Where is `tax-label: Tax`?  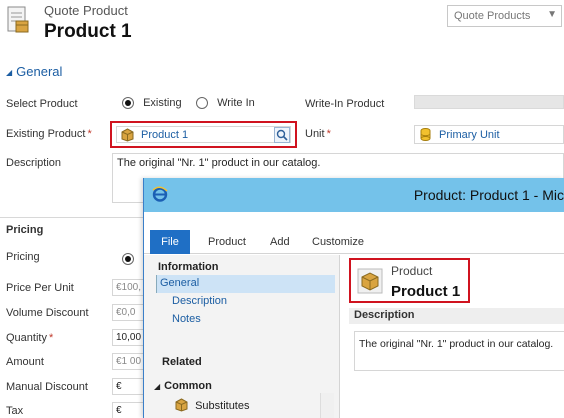 tax-label: Tax is located at coordinates (15, 411).